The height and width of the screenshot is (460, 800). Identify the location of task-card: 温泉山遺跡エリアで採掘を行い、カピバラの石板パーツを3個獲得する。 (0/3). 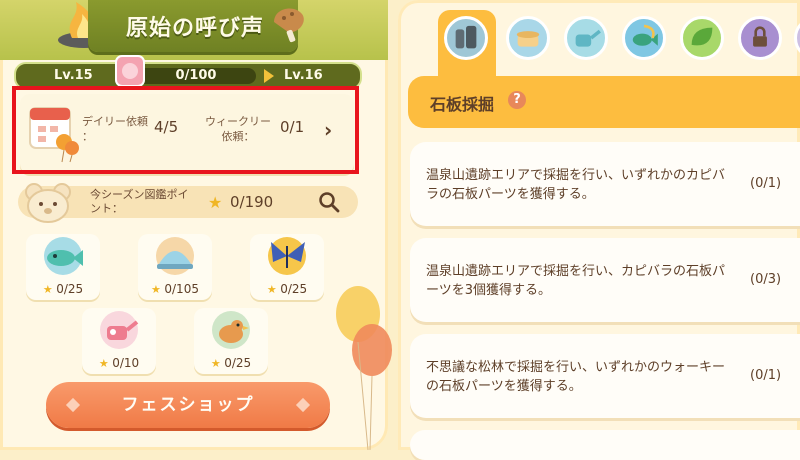
(605, 280).